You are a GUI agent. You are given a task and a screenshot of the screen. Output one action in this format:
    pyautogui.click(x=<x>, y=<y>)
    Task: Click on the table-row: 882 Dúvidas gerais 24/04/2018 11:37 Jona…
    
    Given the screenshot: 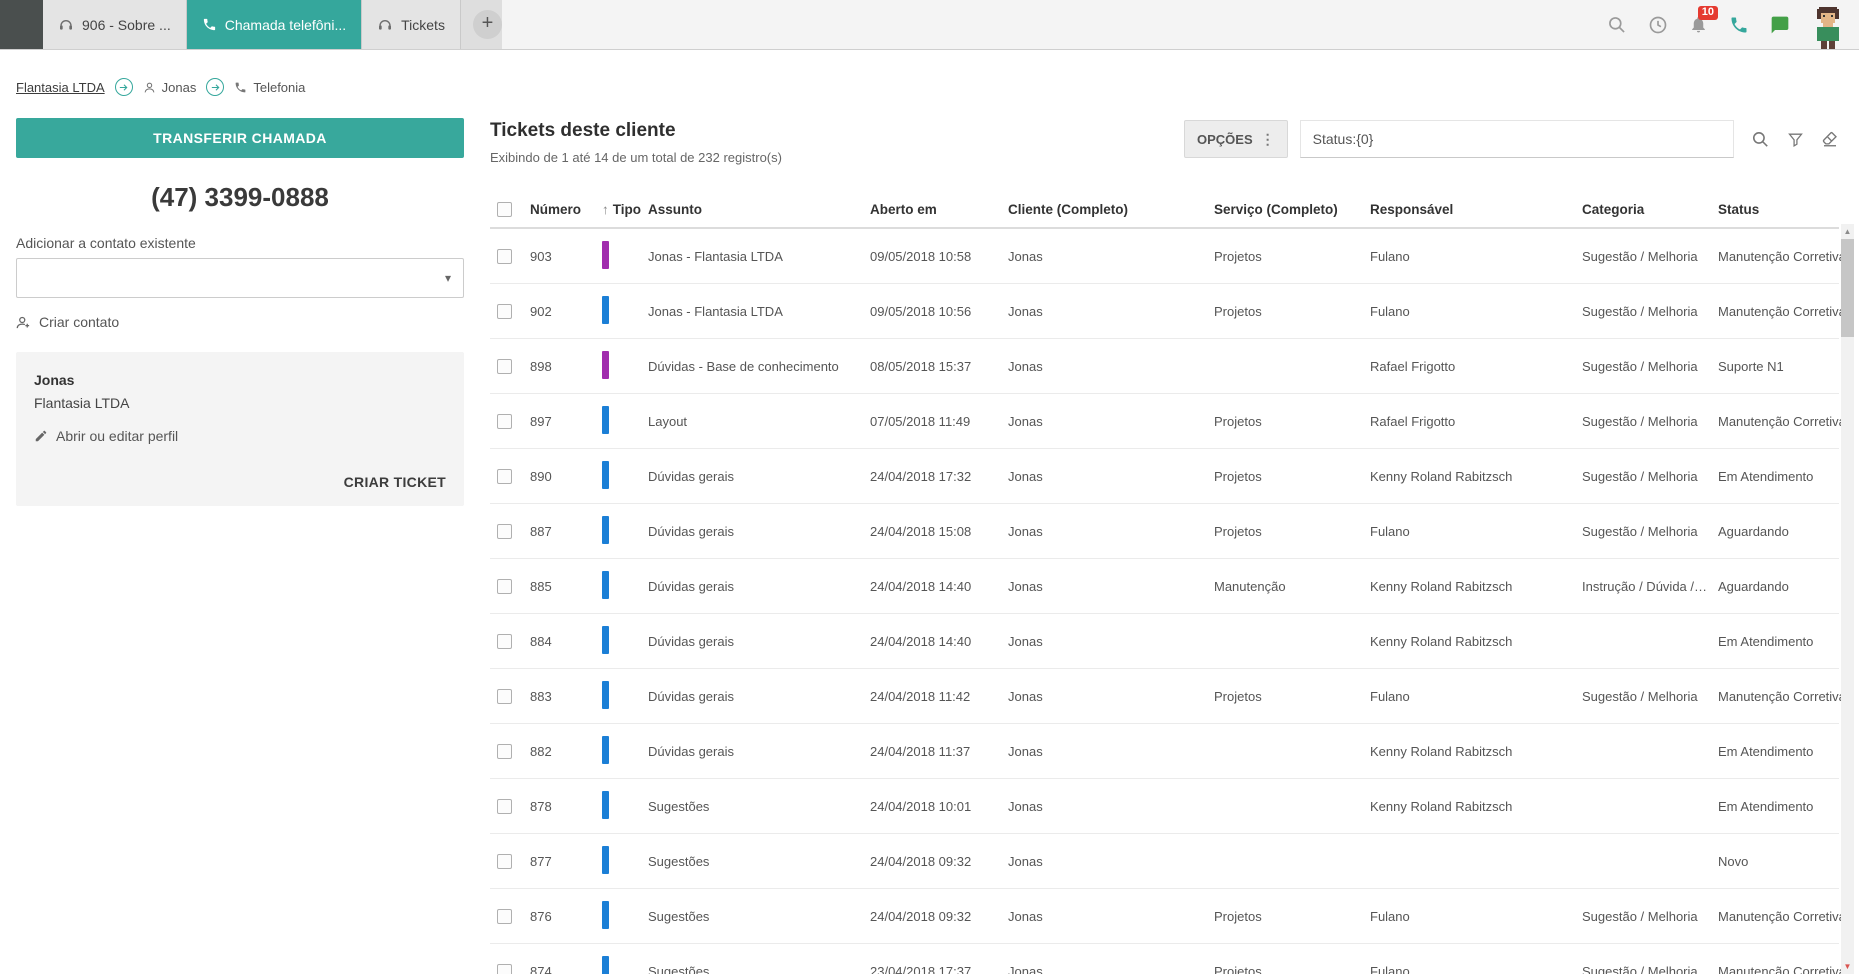 What is the action you would take?
    pyautogui.click(x=1164, y=751)
    